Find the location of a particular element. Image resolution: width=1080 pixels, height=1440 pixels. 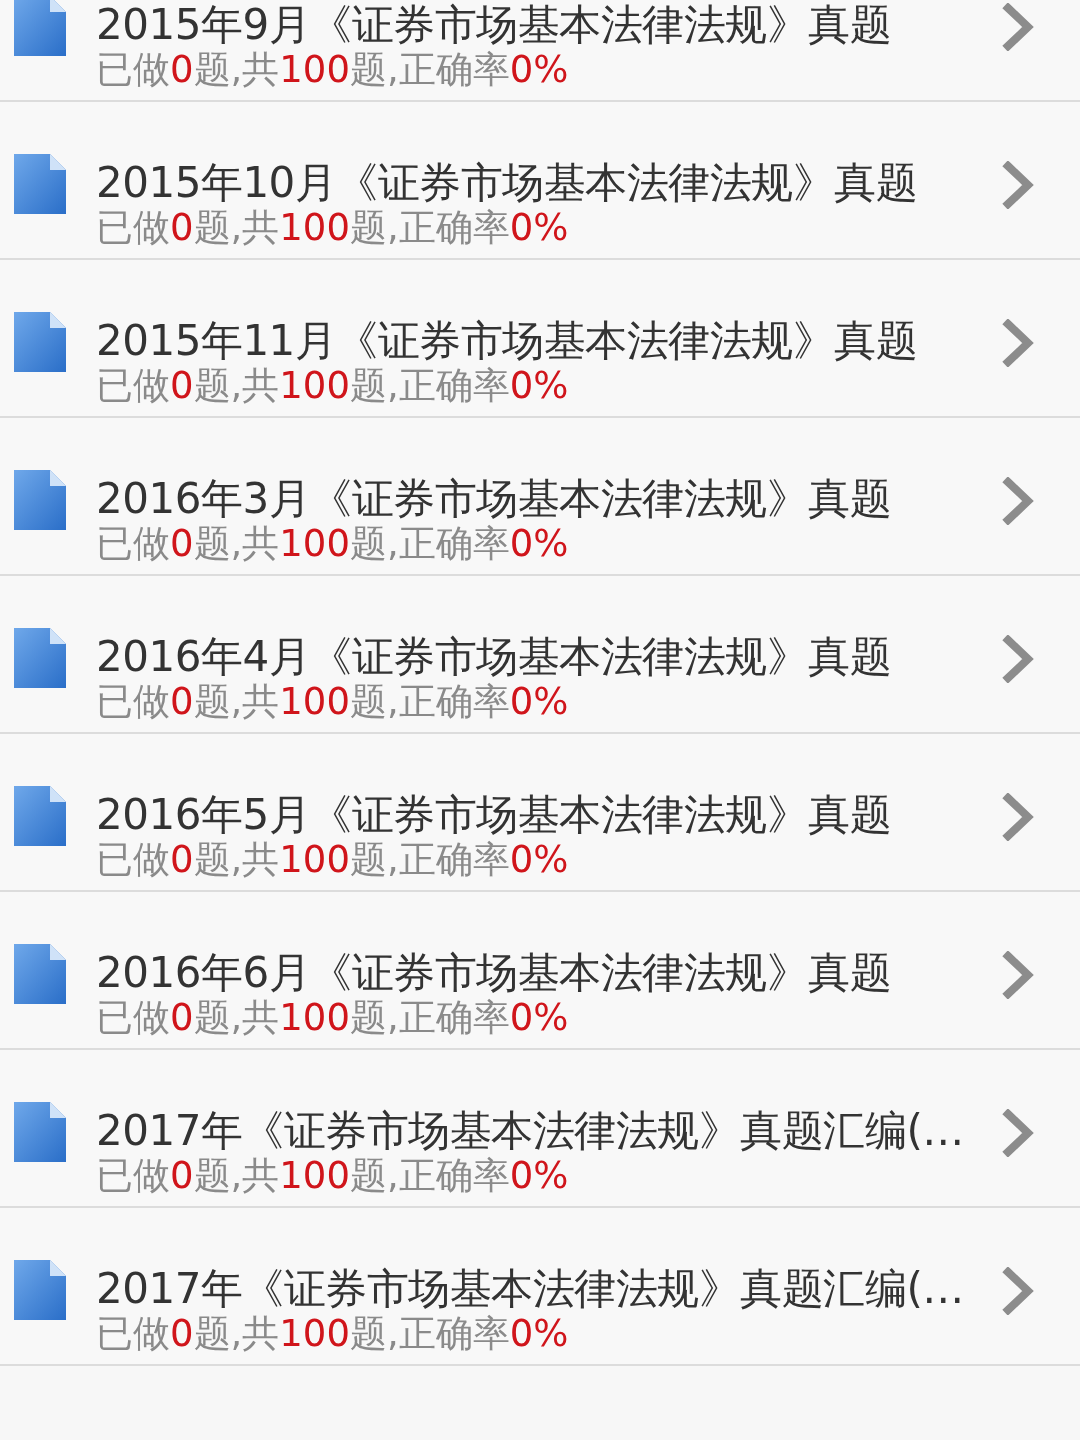

exam-title: 2016年3月《证券市场基本法律法规》真题 is located at coordinates (494, 499).